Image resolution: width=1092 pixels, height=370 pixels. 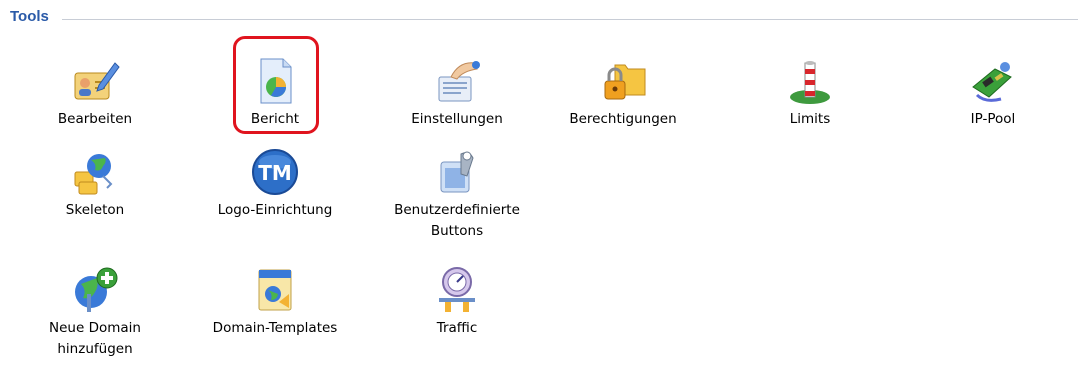 I want to click on tool-bearbeiten: Bearbeiten, so click(x=95, y=92).